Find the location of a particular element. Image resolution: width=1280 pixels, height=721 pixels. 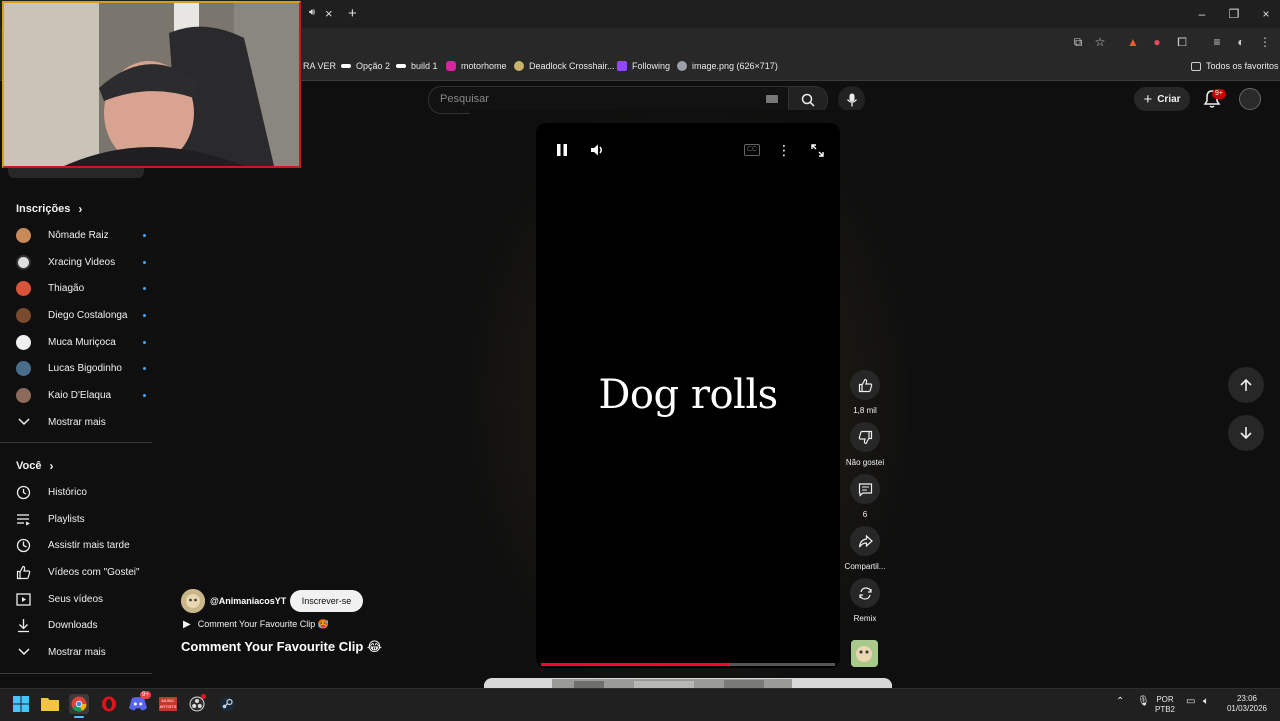

subscribe-button: Inscrever-se is located at coordinates (326, 601).